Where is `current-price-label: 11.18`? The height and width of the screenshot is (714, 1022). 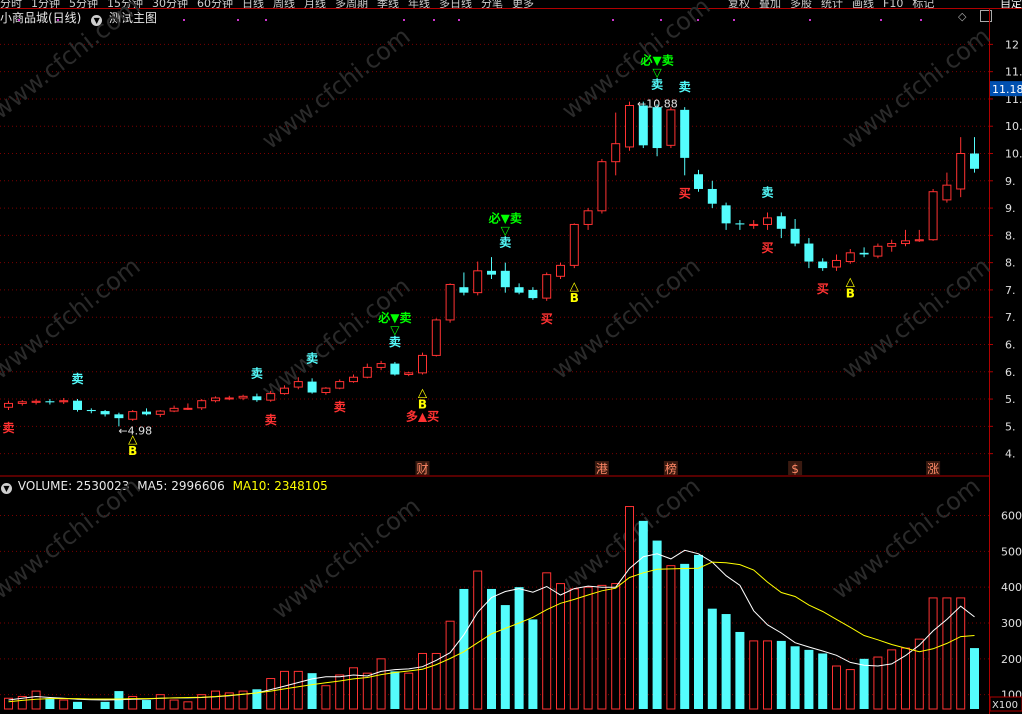
current-price-label: 11.18 is located at coordinates (1007, 89).